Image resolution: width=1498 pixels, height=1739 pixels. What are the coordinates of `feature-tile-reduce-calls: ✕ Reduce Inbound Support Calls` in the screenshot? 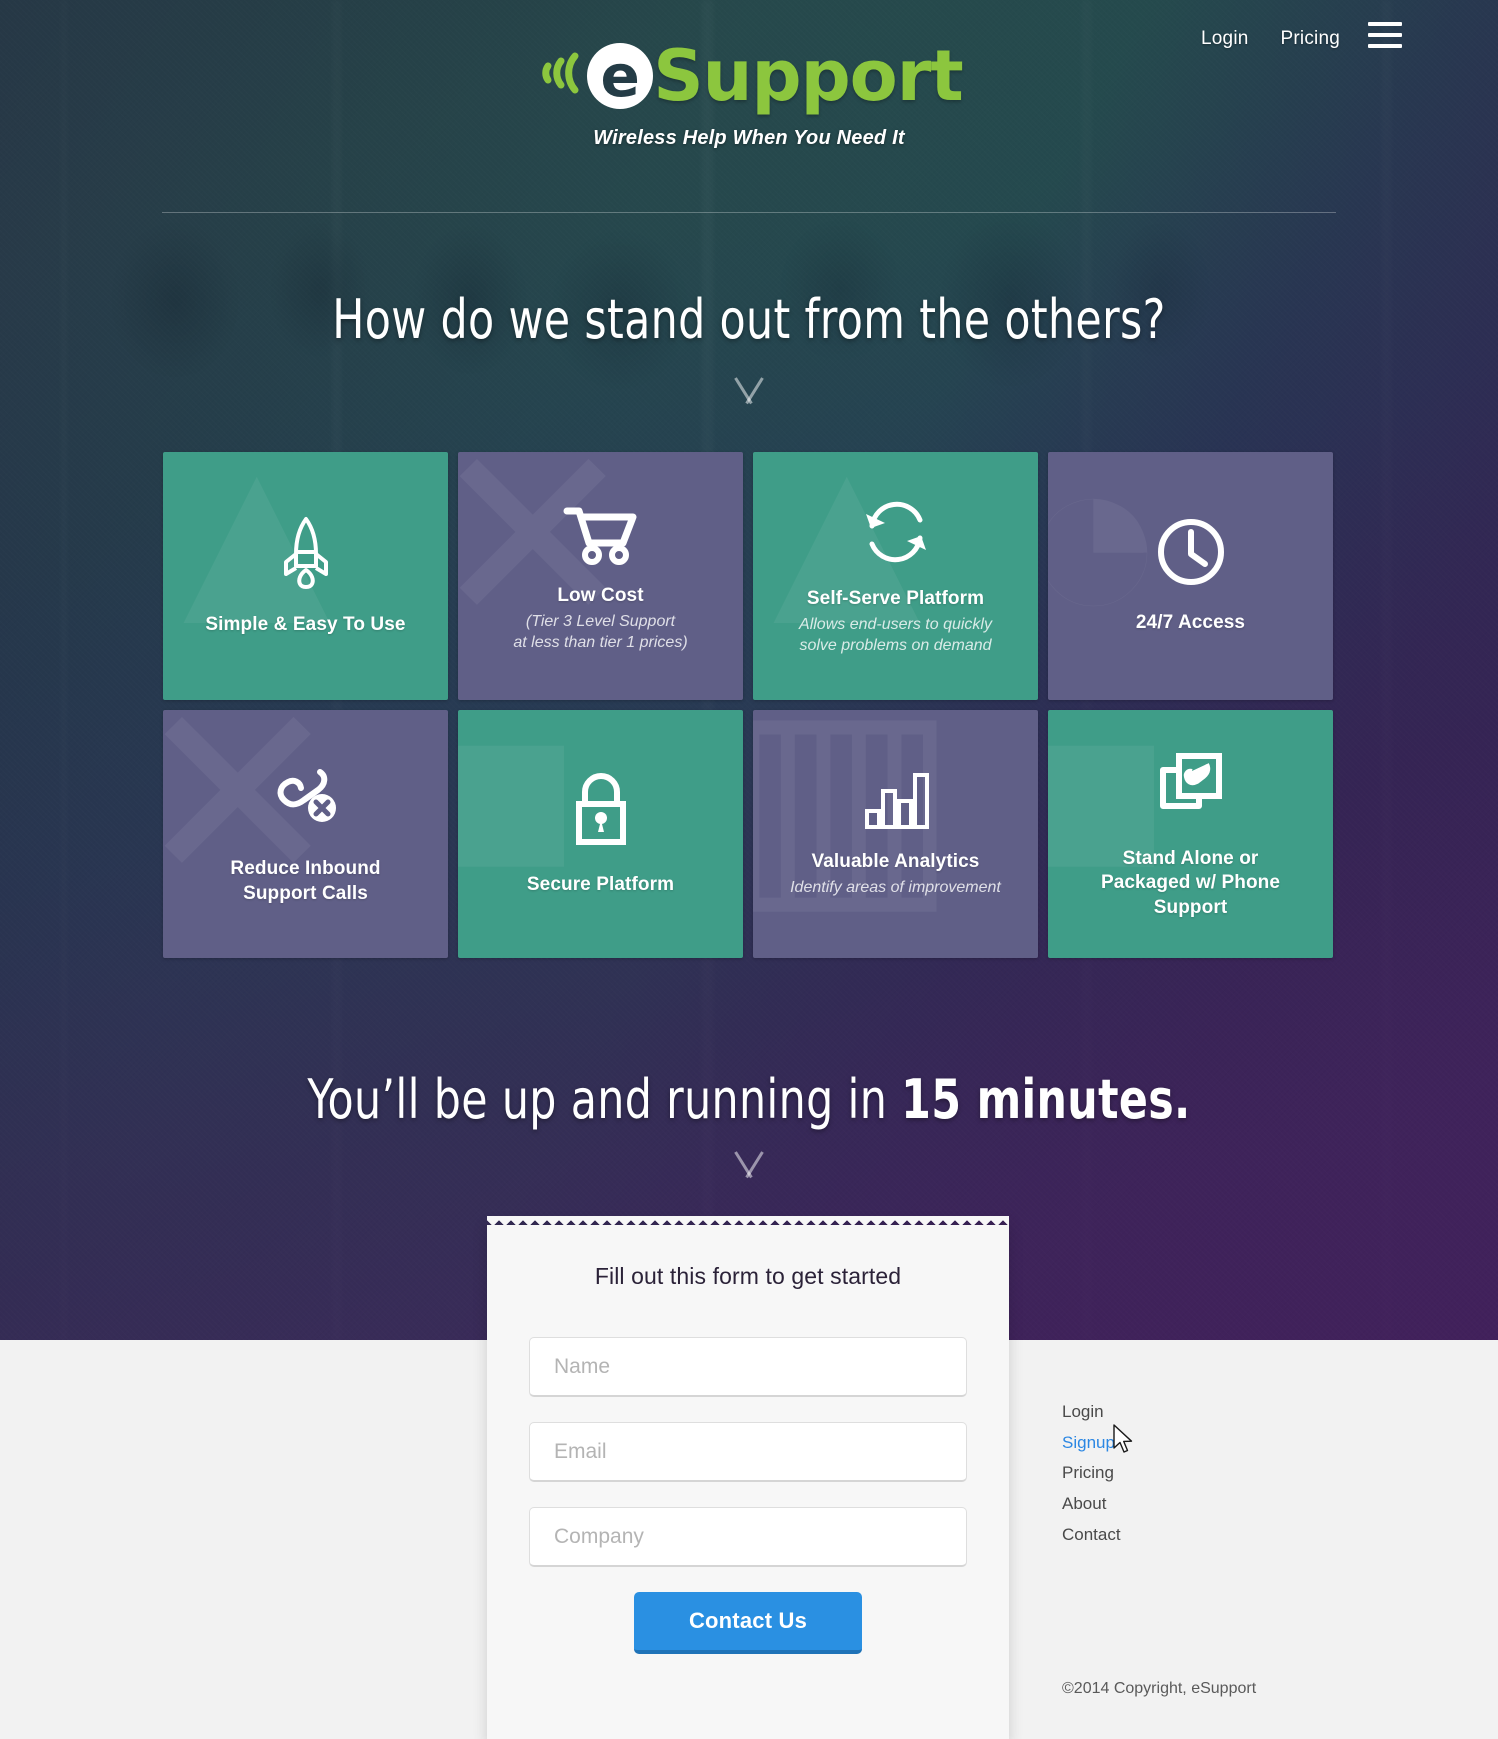 It's located at (305, 834).